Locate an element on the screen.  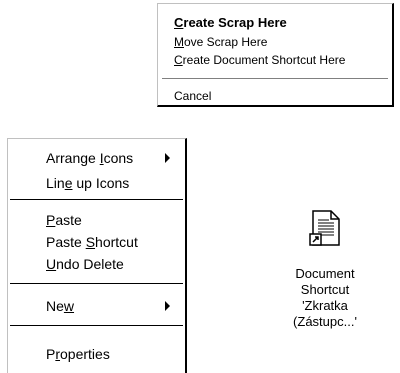
menu-item-accel: S is located at coordinates (90, 242).